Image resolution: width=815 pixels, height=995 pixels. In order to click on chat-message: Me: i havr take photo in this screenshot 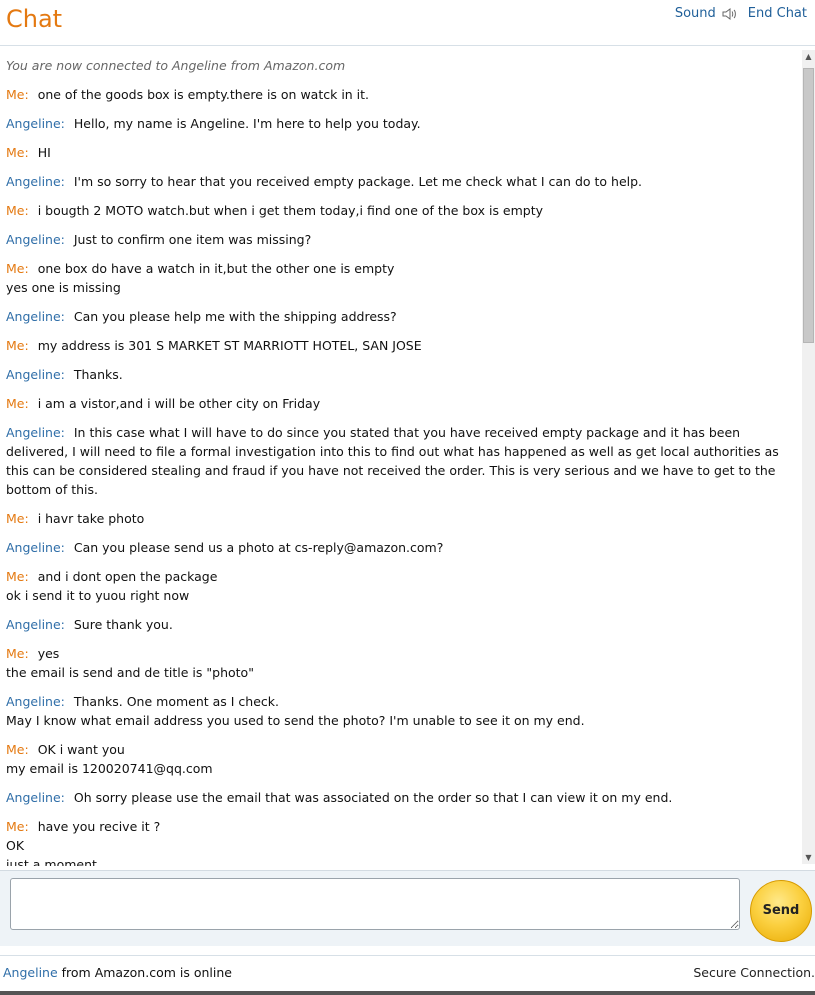, I will do `click(401, 518)`.